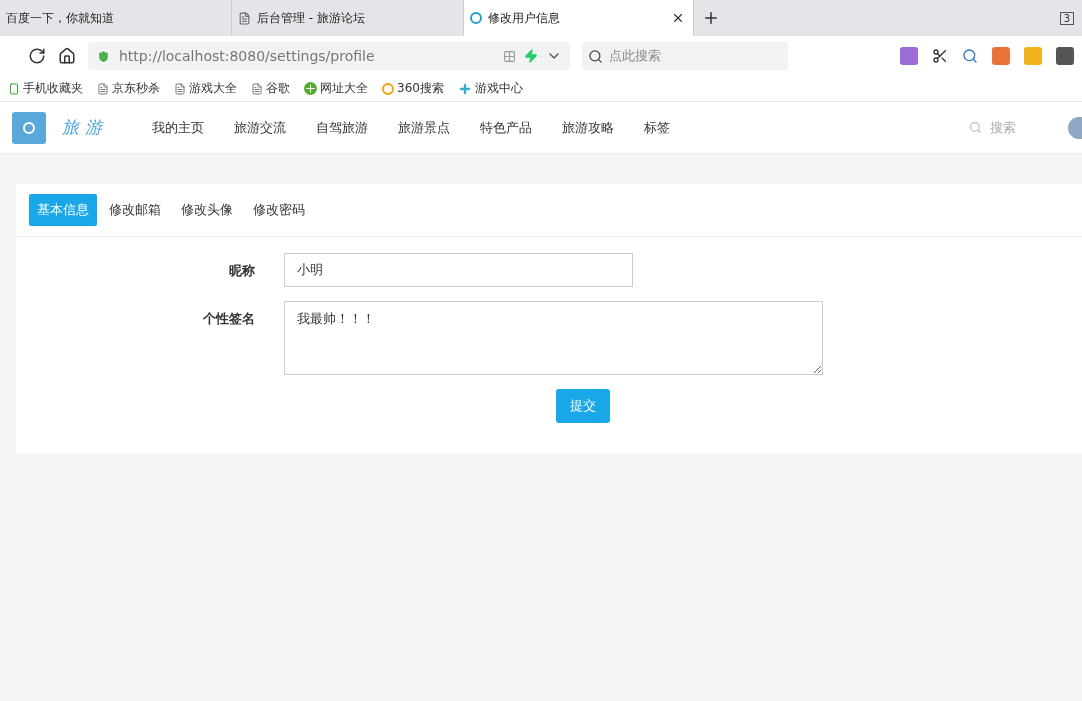 The height and width of the screenshot is (701, 1082). Describe the element at coordinates (940, 56) in the screenshot. I see `scissors-icon` at that location.